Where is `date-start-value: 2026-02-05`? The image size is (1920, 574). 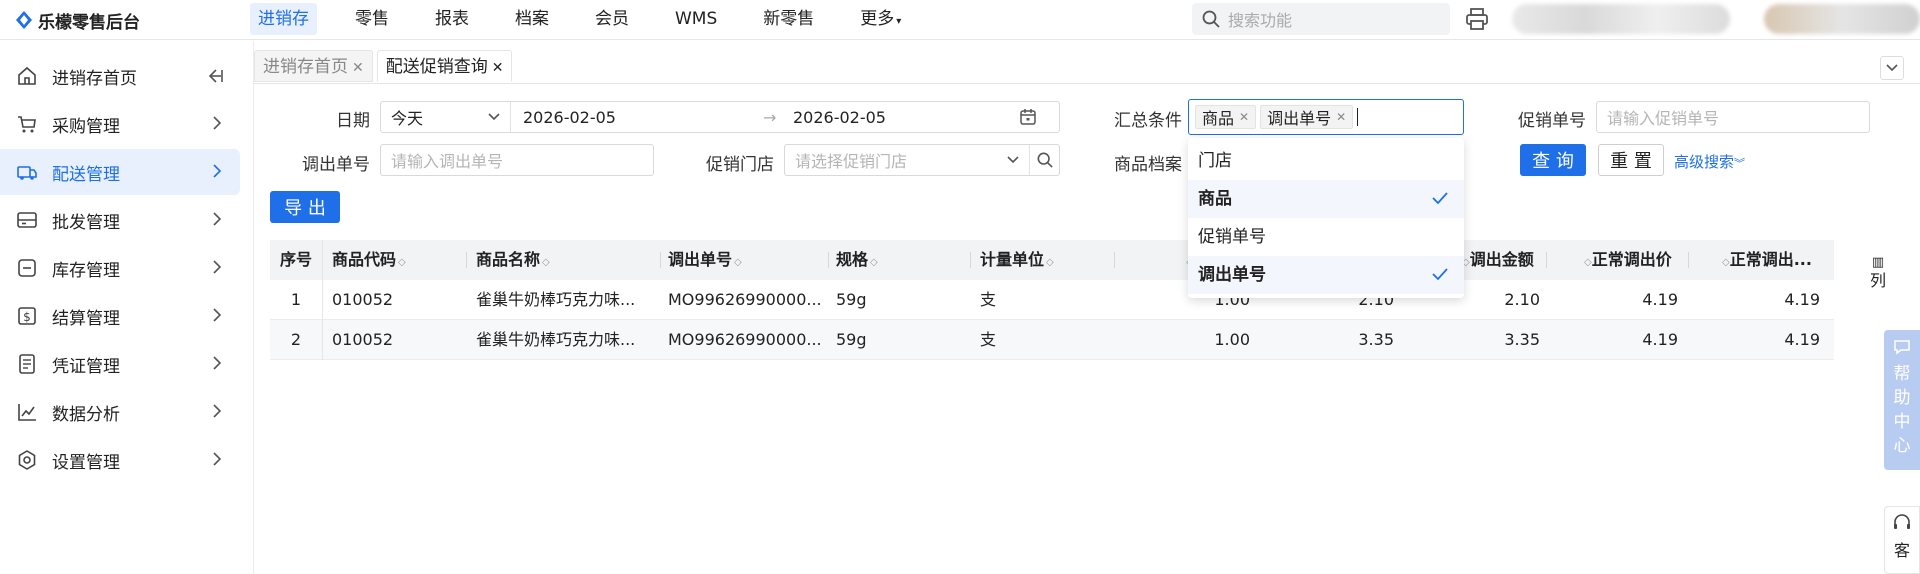
date-start-value: 2026-02-05 is located at coordinates (643, 117).